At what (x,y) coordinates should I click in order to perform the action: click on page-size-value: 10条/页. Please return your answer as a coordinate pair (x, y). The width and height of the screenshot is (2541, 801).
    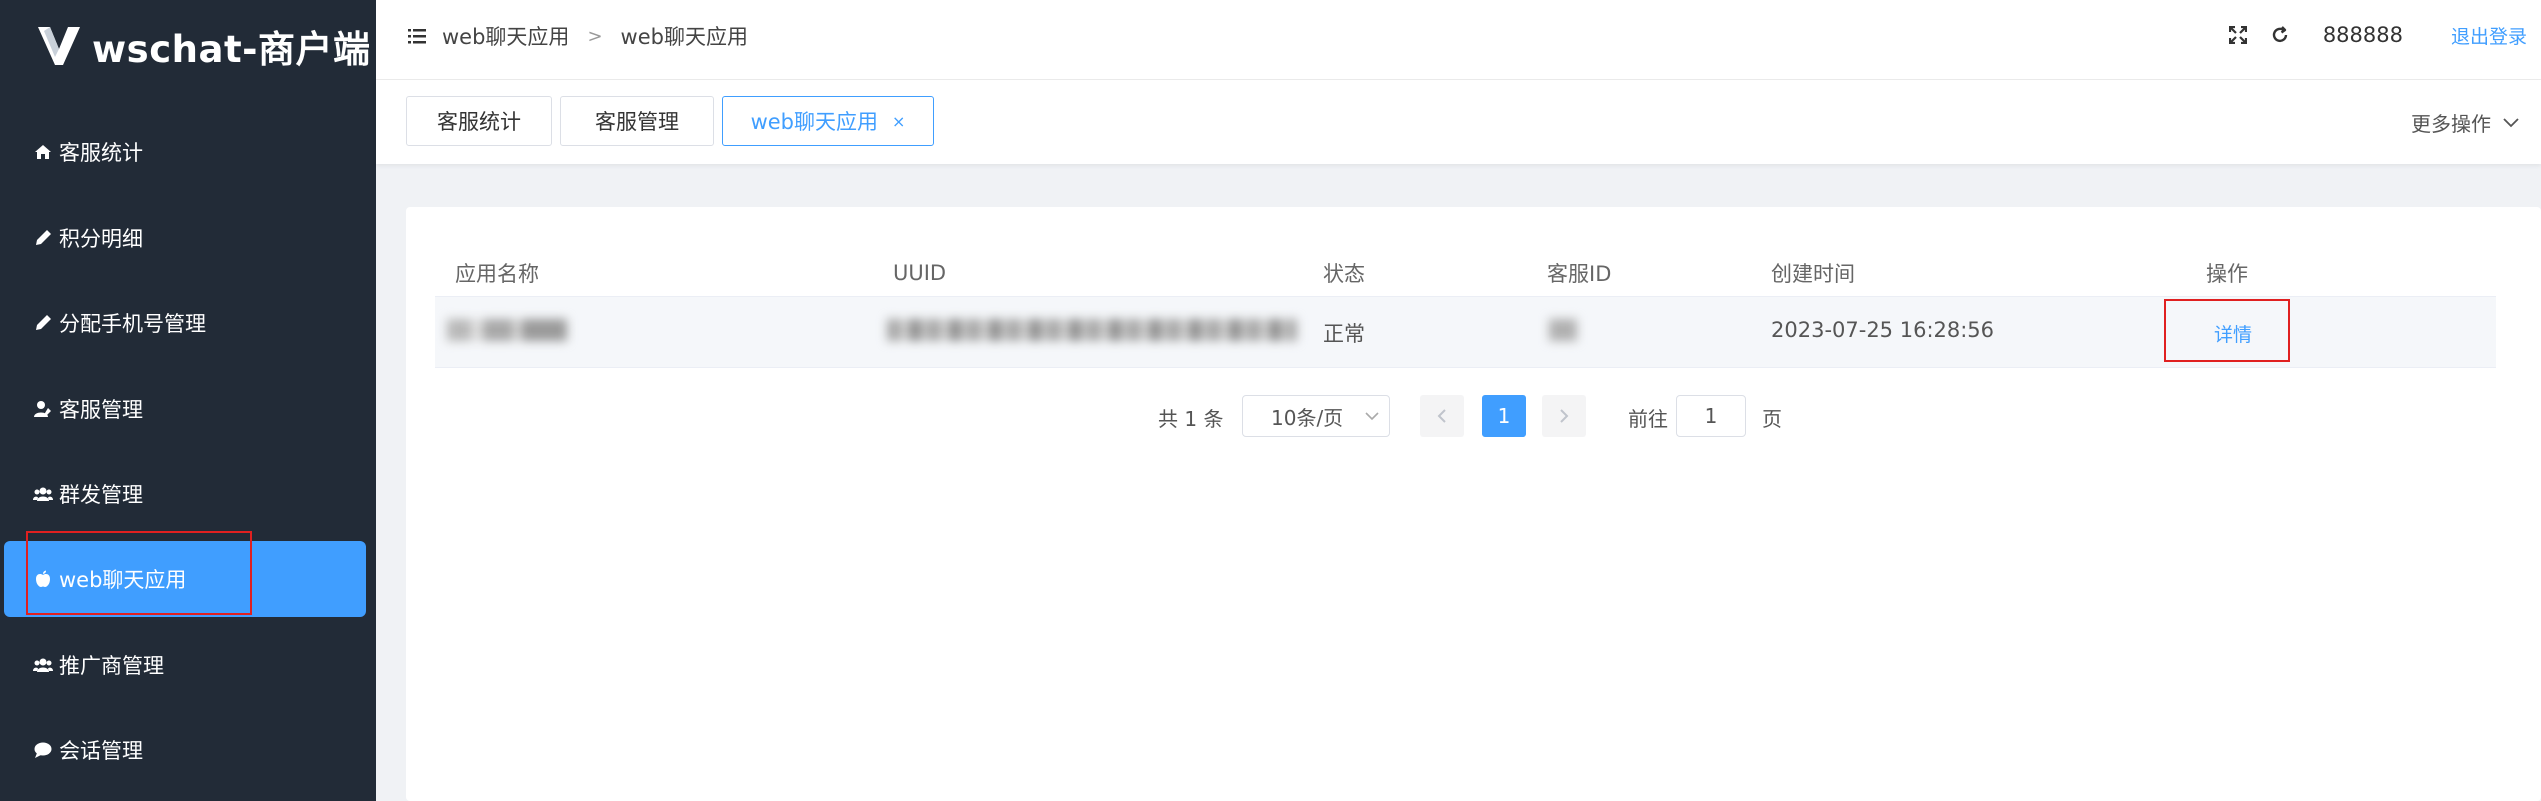
    Looking at the image, I should click on (1307, 417).